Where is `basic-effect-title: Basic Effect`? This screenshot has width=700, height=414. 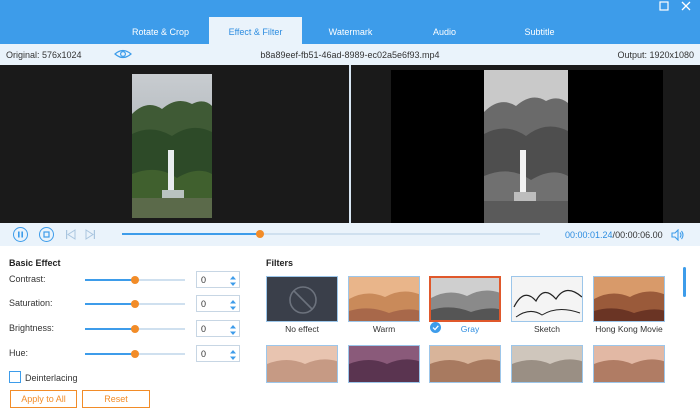 basic-effect-title: Basic Effect is located at coordinates (35, 263).